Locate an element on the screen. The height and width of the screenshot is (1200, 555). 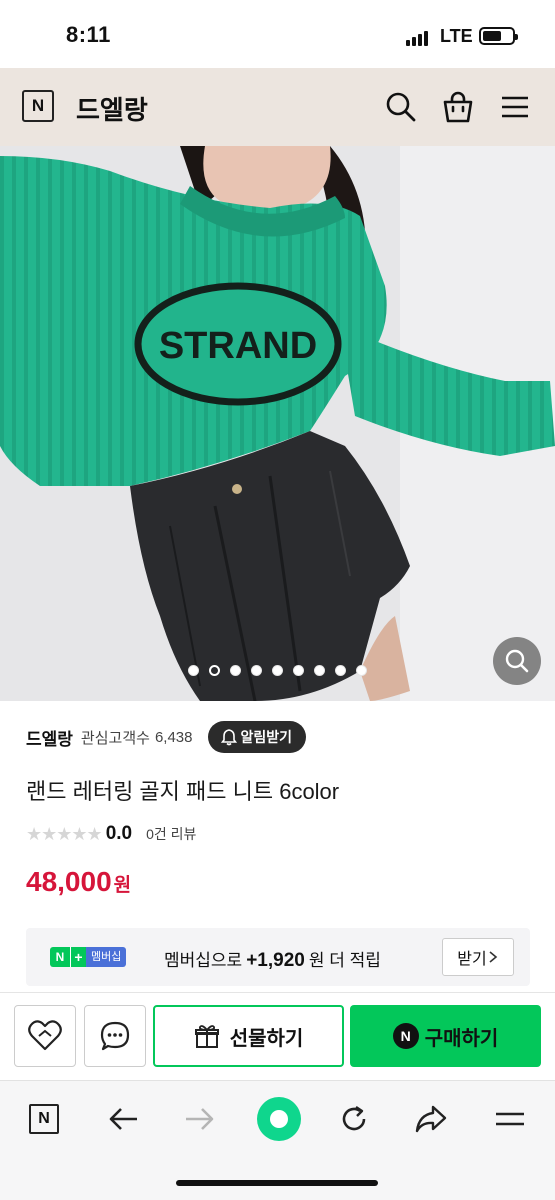
badge-n: N is located at coordinates (60, 957).